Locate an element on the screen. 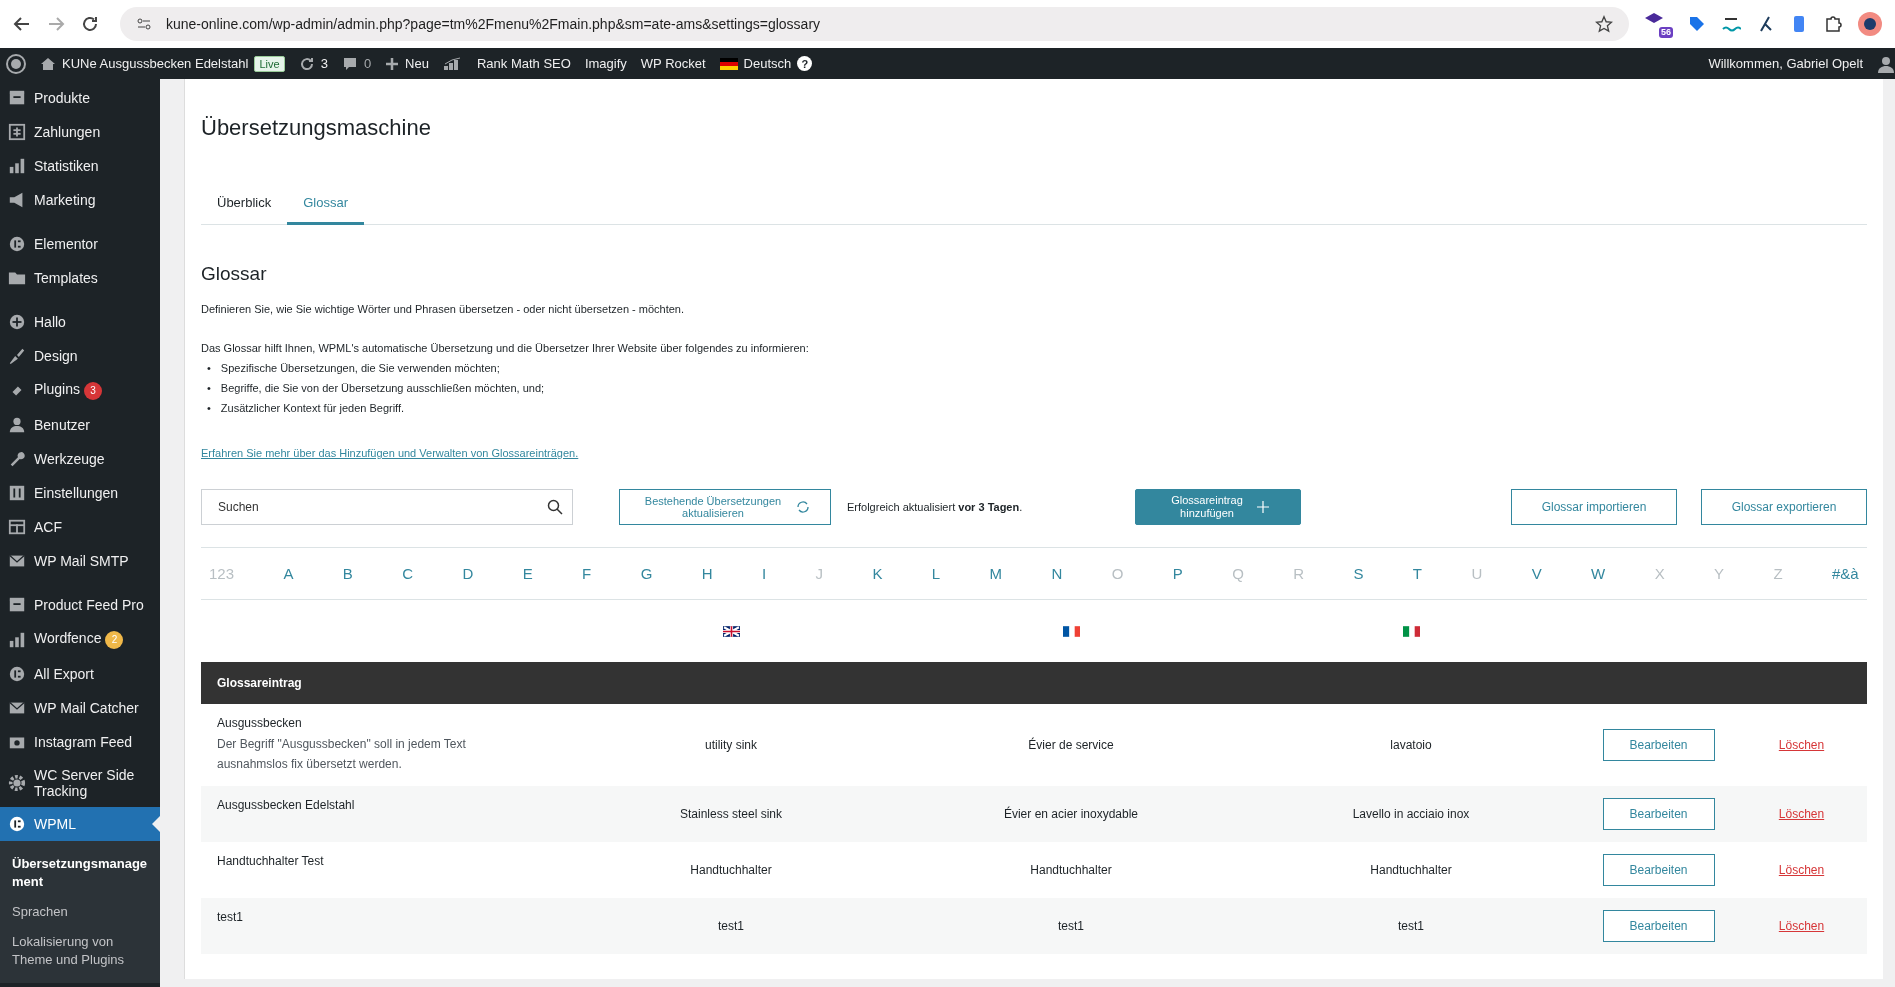 The width and height of the screenshot is (1895, 987). letter-filter: L is located at coordinates (936, 573).